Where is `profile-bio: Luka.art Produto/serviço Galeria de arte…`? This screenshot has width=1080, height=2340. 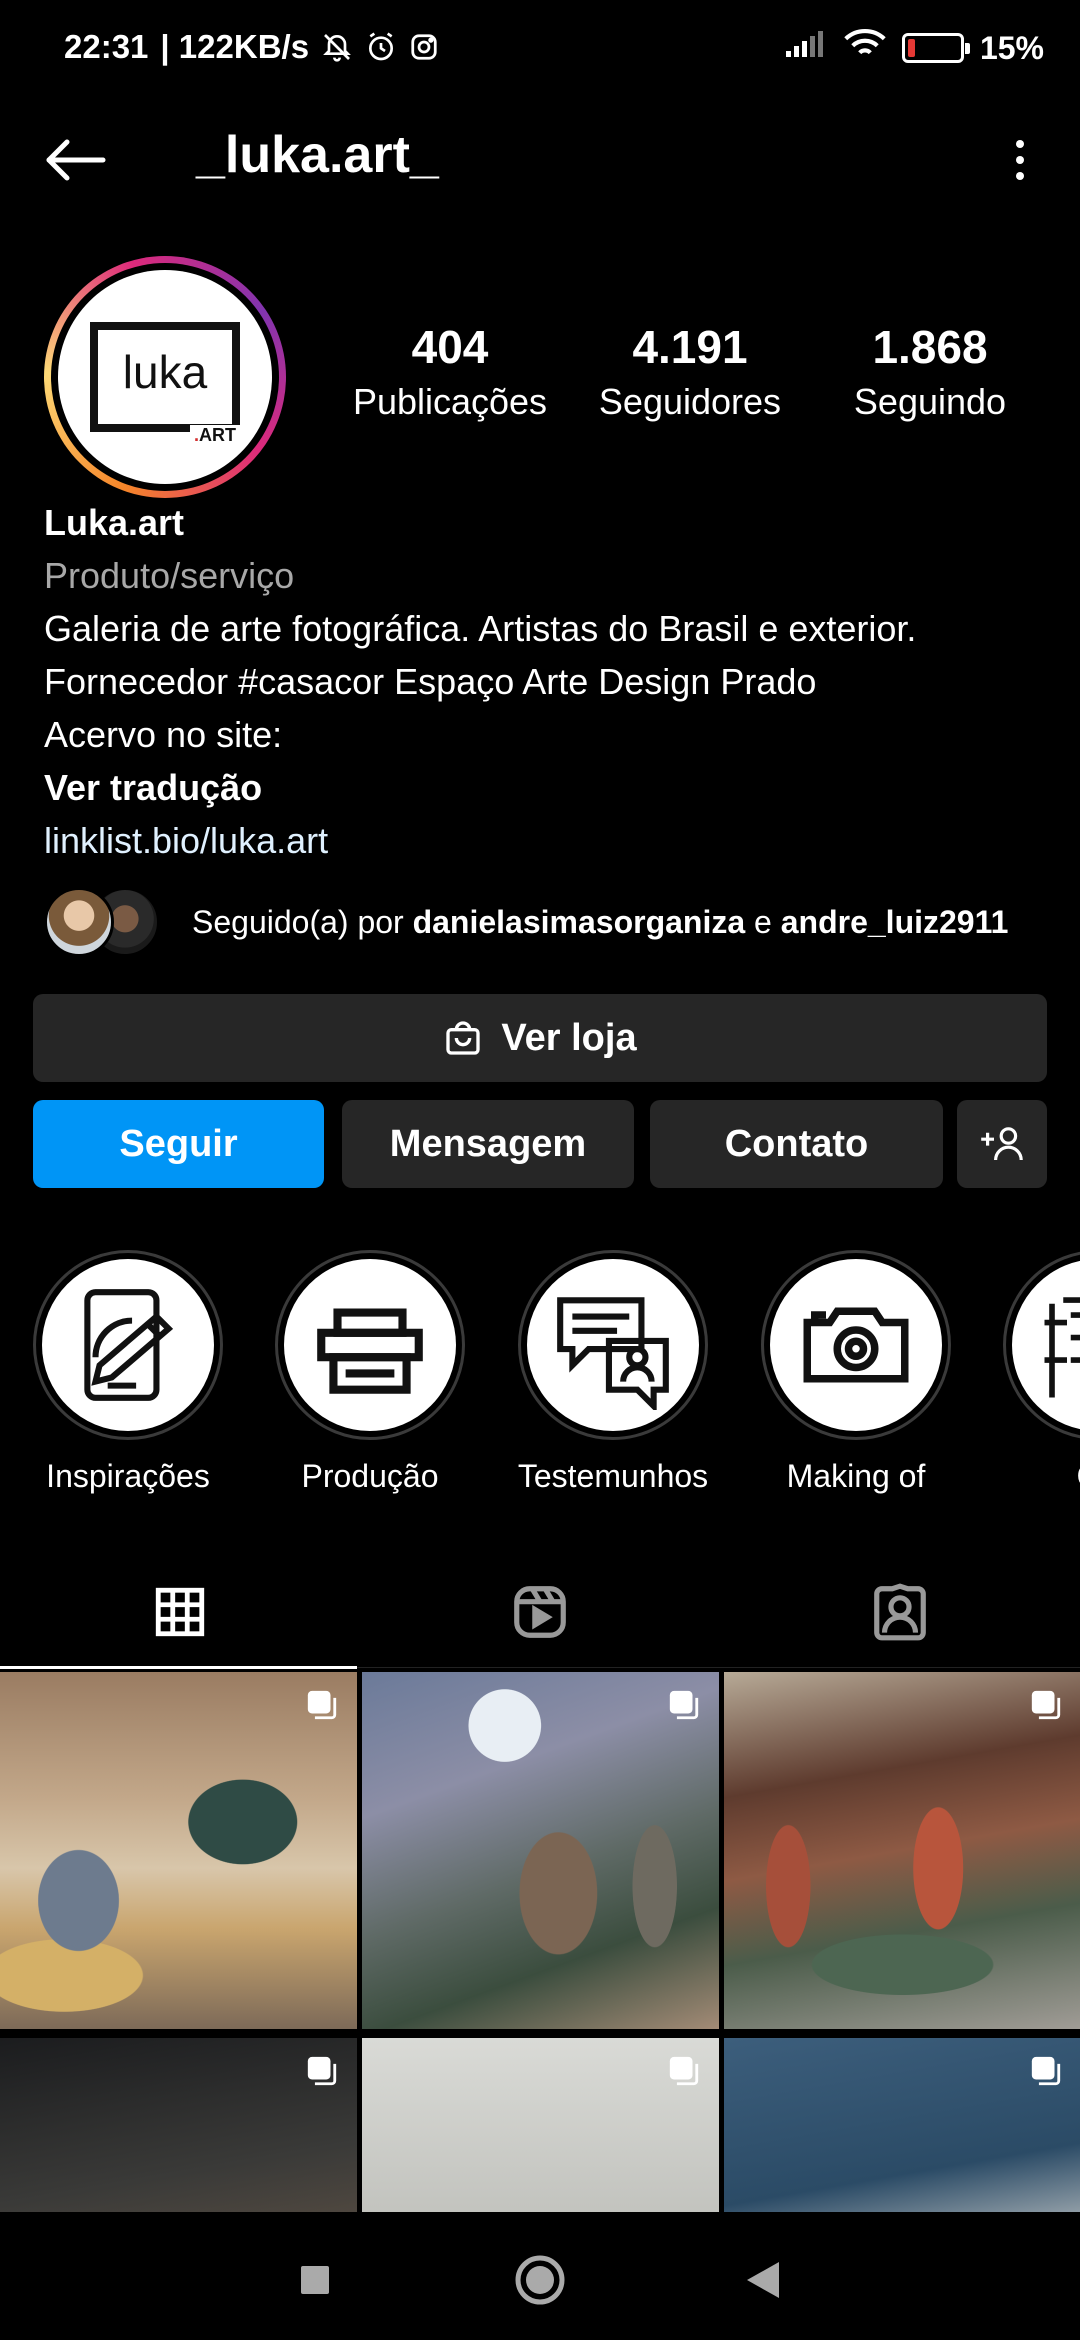
profile-bio: Luka.art Produto/serviço Galeria de arte… is located at coordinates (544, 681).